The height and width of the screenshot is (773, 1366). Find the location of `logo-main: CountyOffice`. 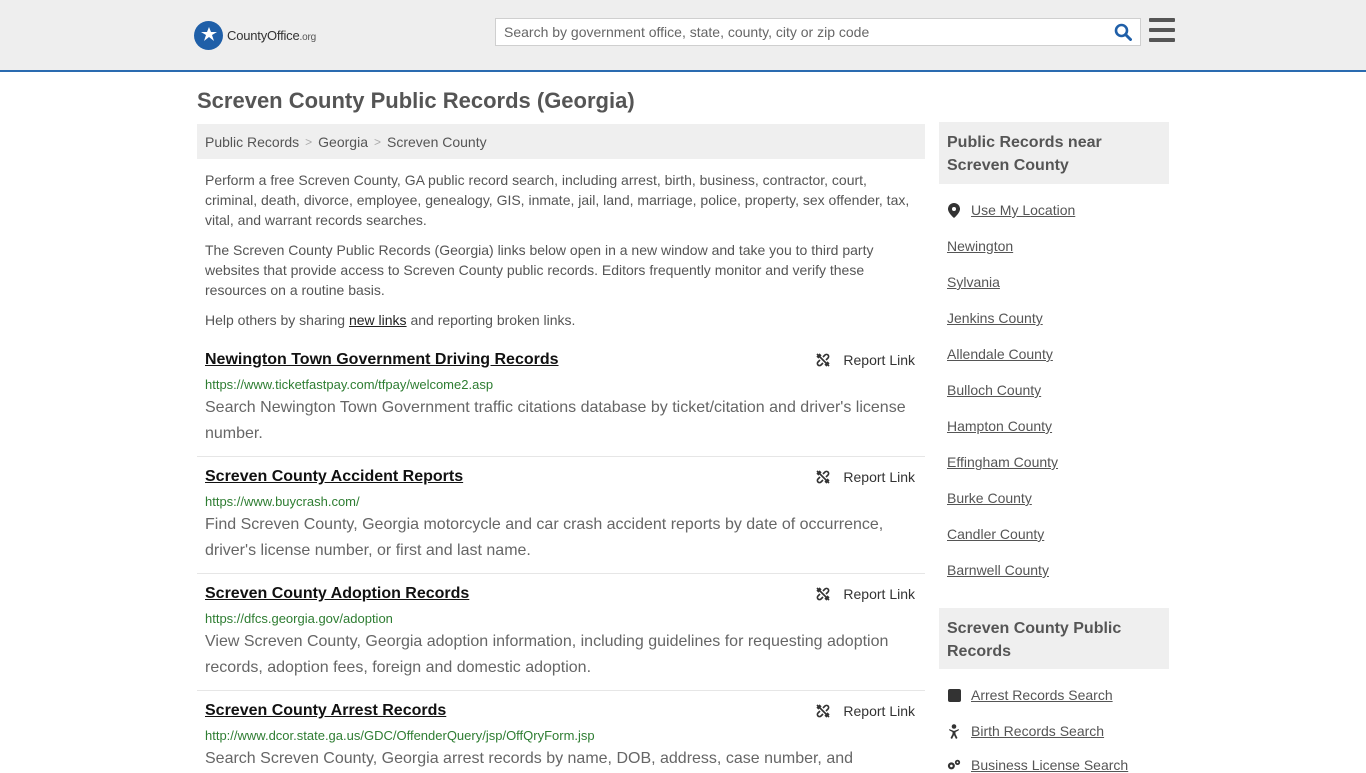

logo-main: CountyOffice is located at coordinates (263, 35).